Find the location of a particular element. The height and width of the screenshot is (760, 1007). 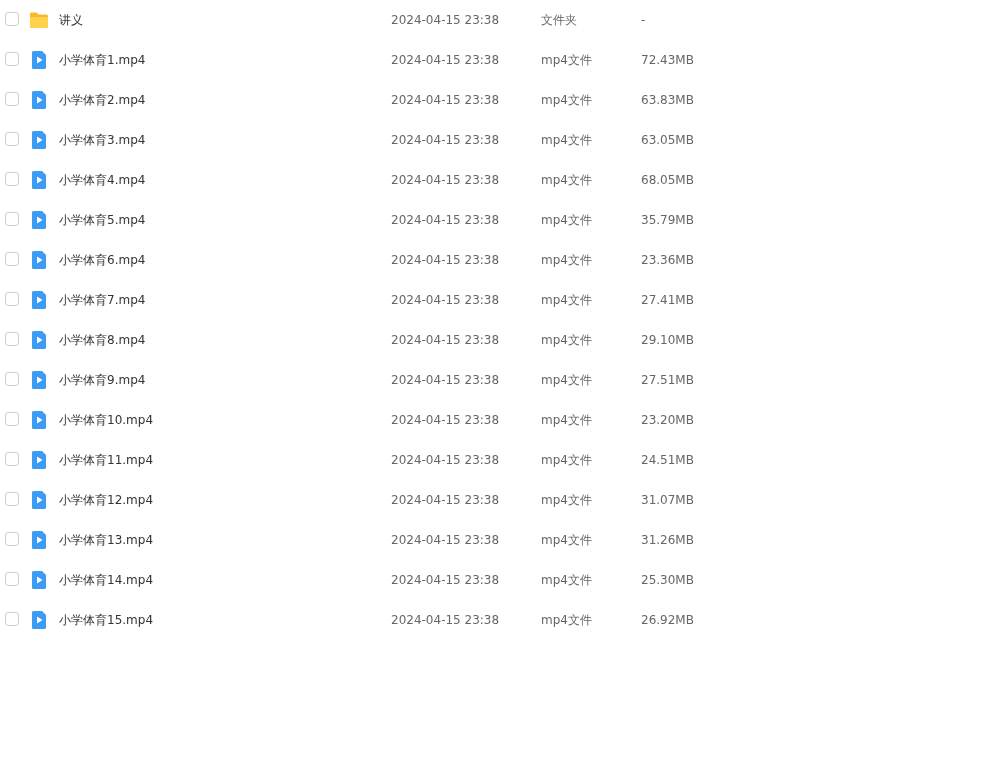

file-name: 小学体育1.mp4 is located at coordinates (102, 60).